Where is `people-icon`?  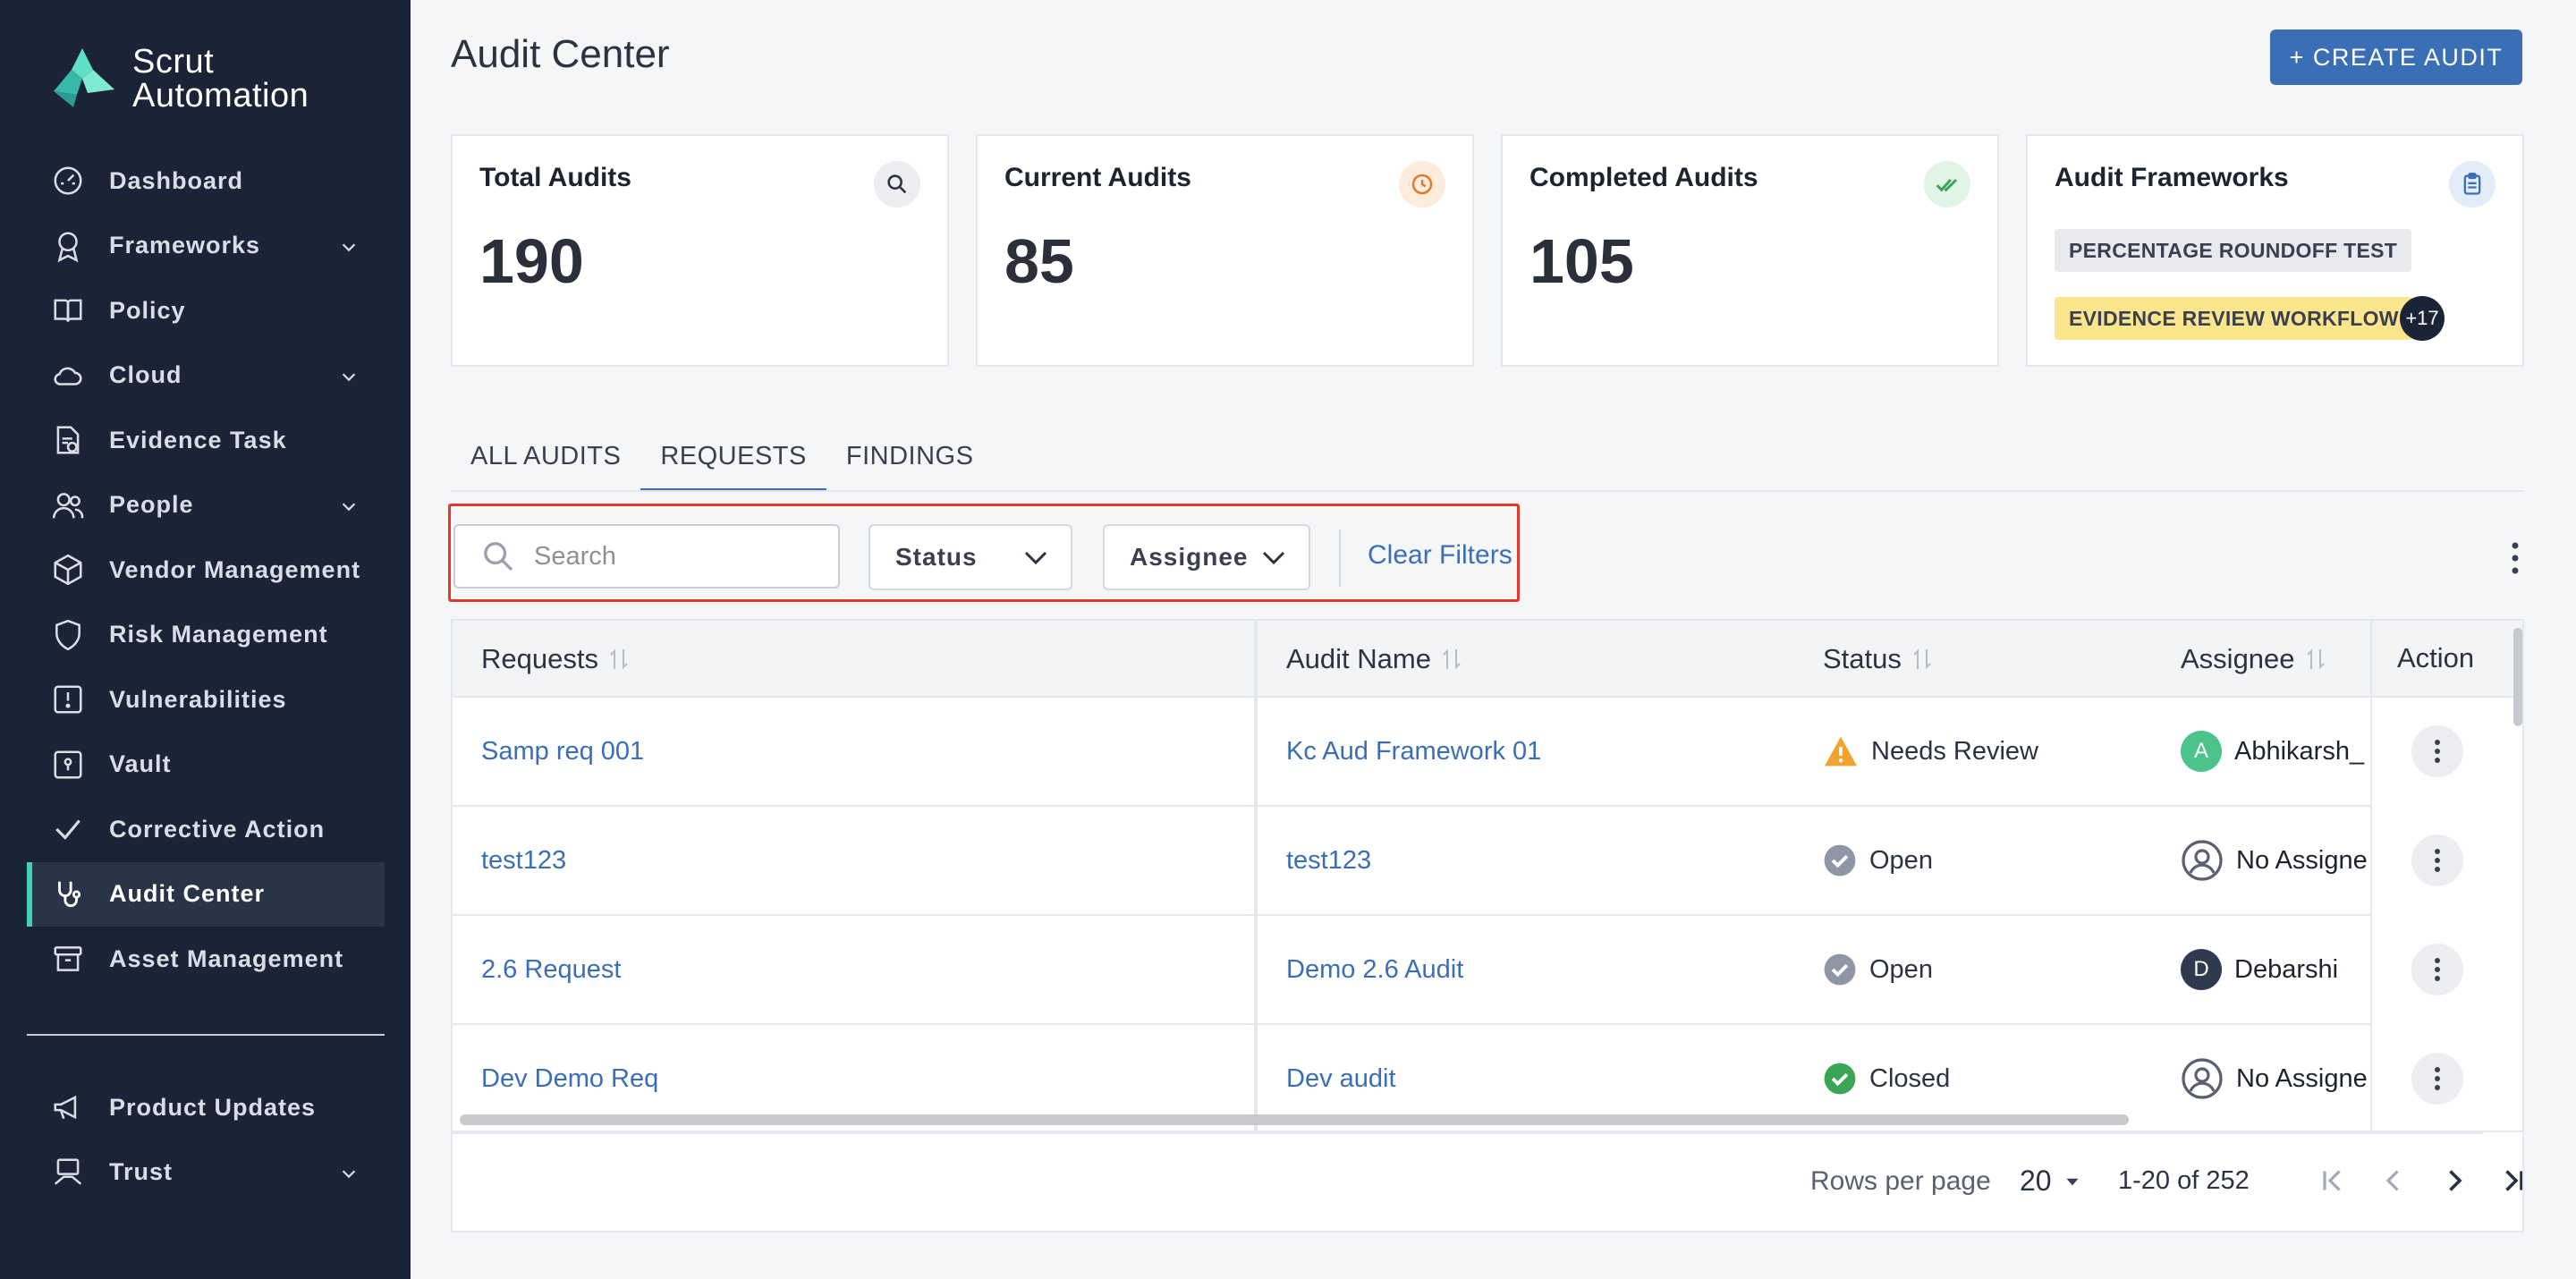
people-icon is located at coordinates (68, 505).